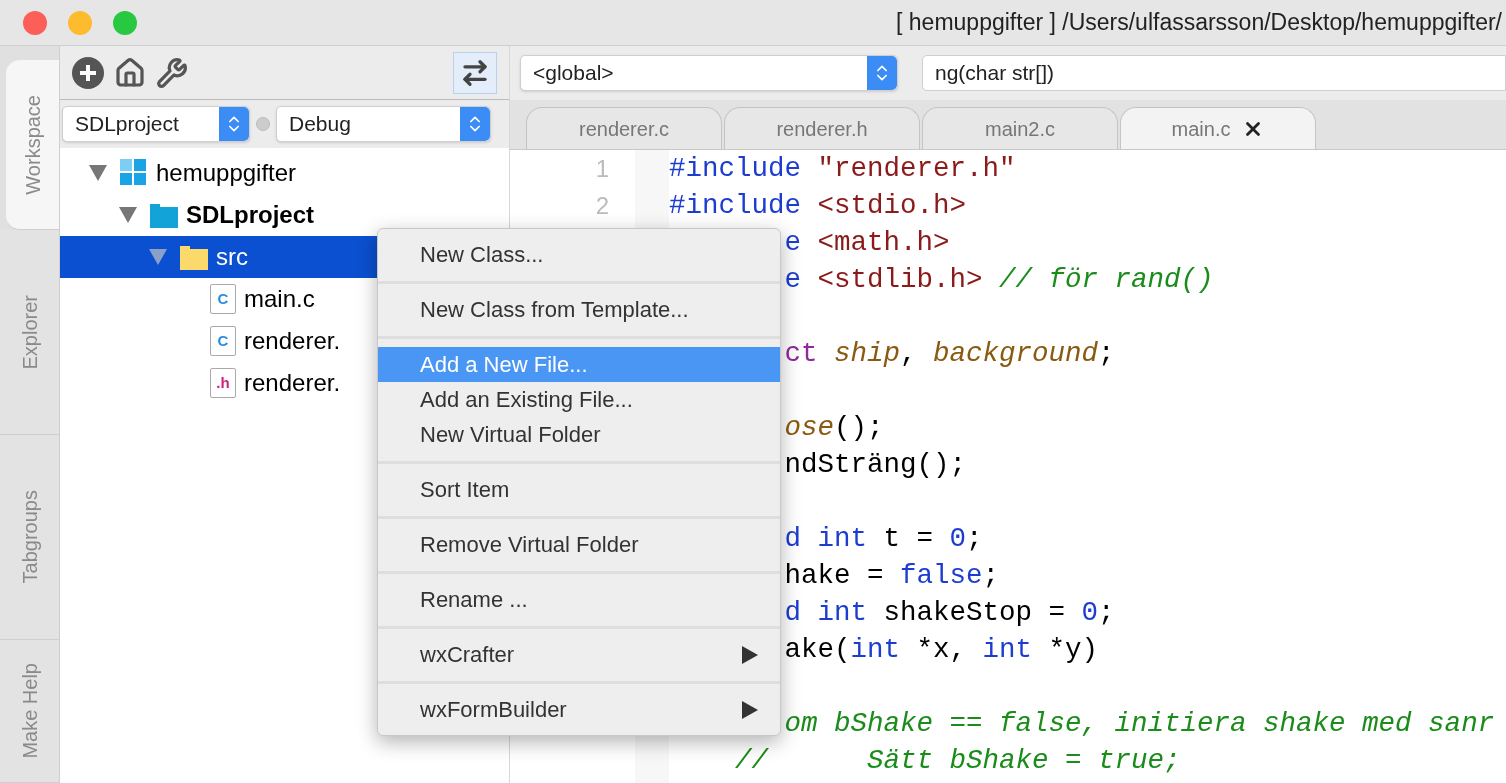 This screenshot has height=783, width=1506. I want to click on code-line: ct ship, background;, so click(949, 353).